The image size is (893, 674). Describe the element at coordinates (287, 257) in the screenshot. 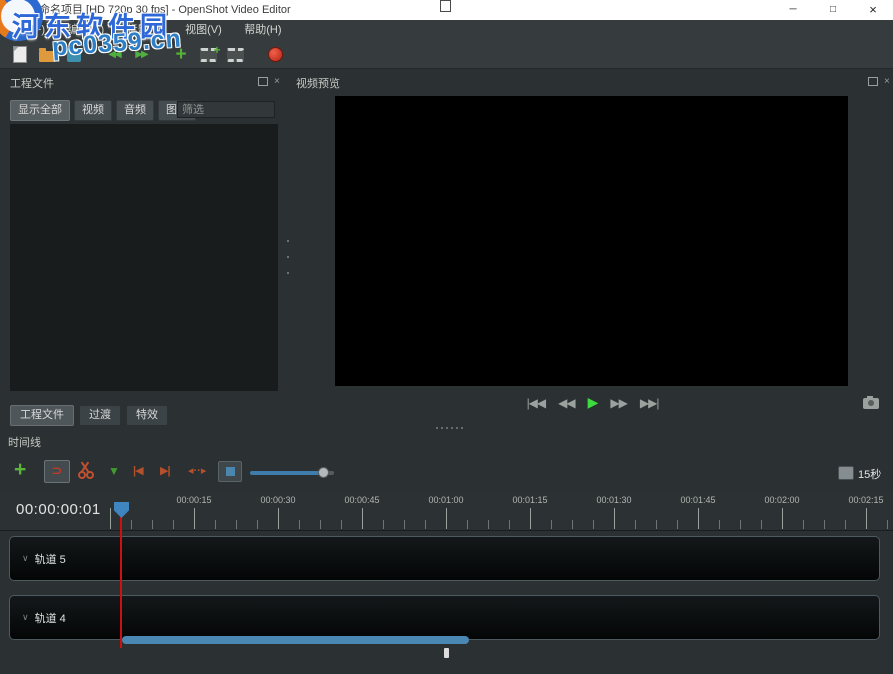

I see `vertical-splitter` at that location.